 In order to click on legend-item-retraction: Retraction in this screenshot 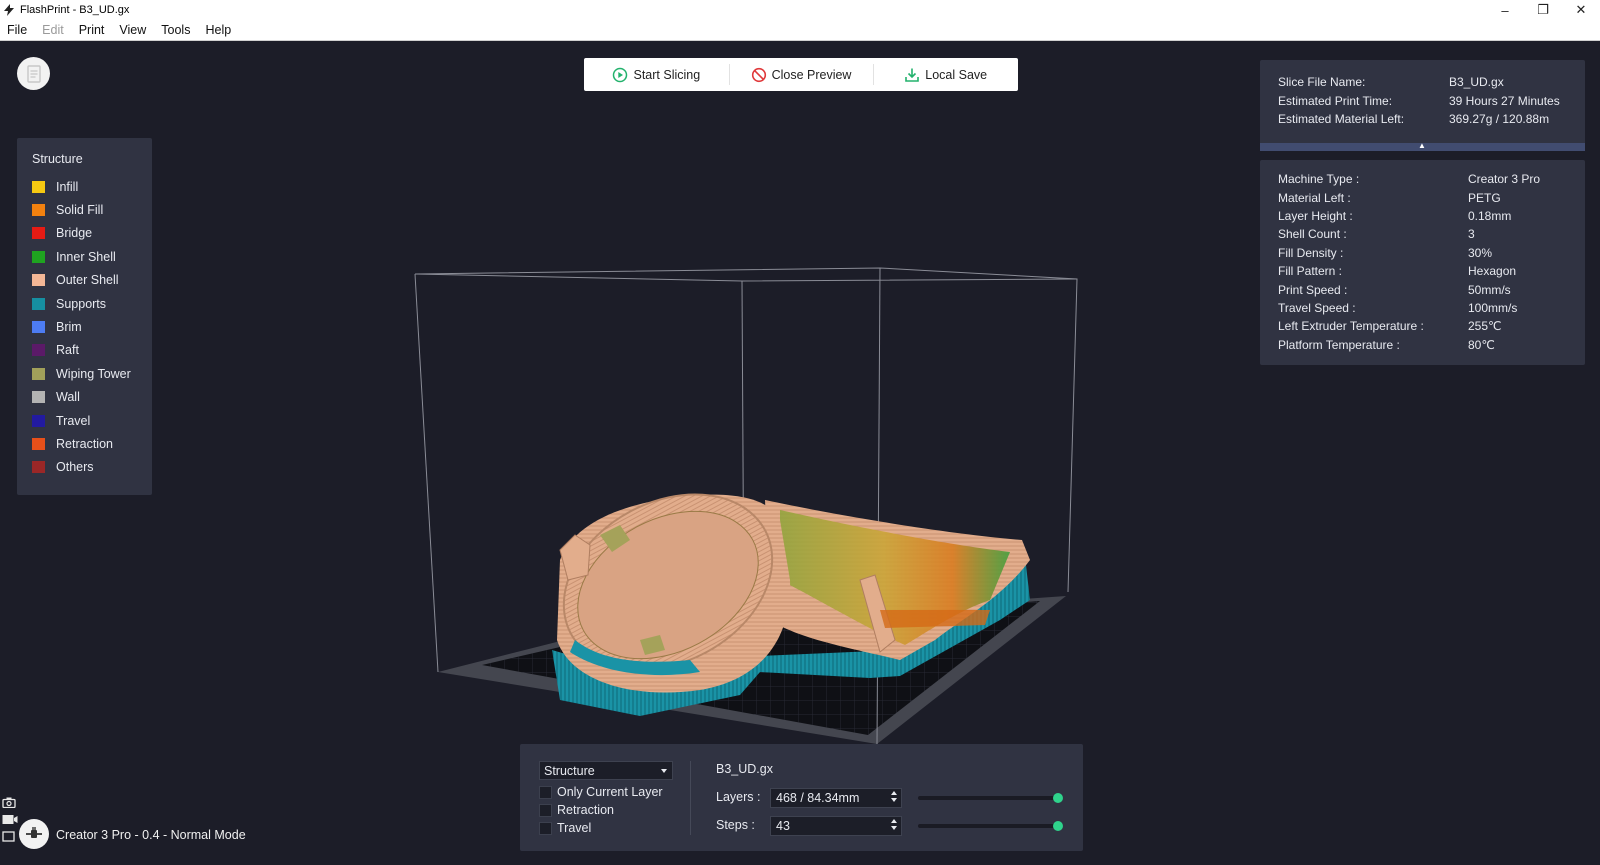, I will do `click(92, 443)`.